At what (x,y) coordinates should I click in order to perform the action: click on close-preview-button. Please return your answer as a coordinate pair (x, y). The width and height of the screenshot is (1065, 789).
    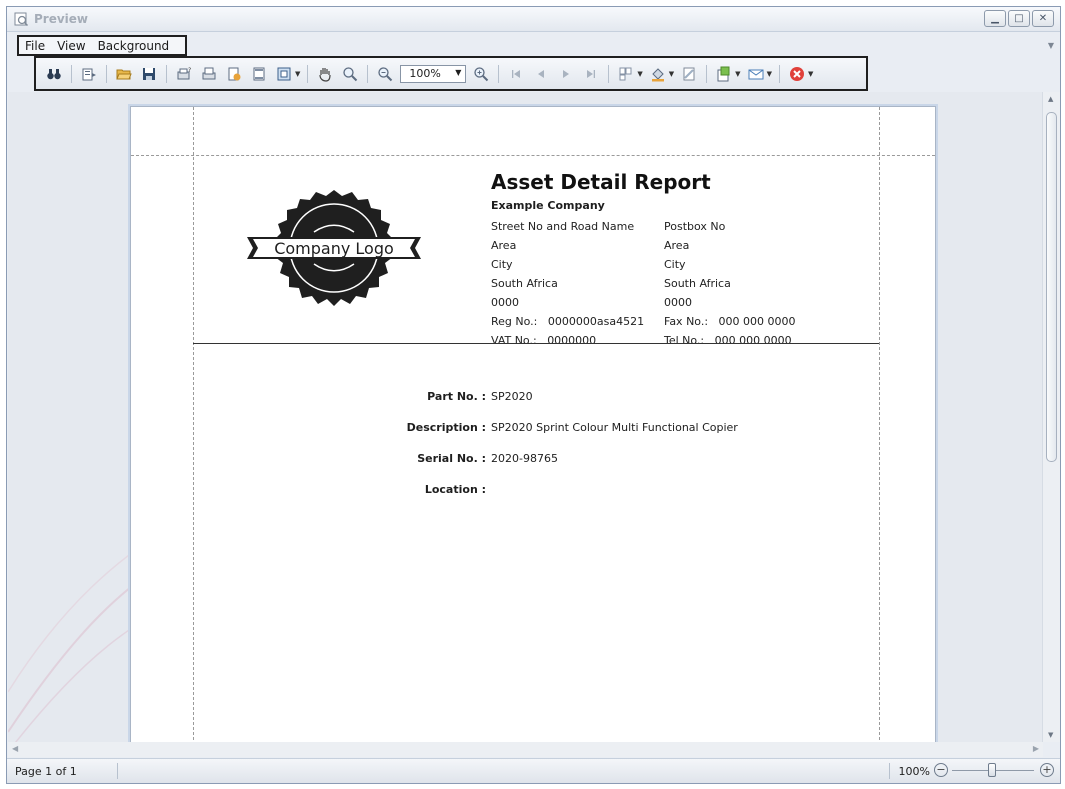
    Looking at the image, I should click on (797, 74).